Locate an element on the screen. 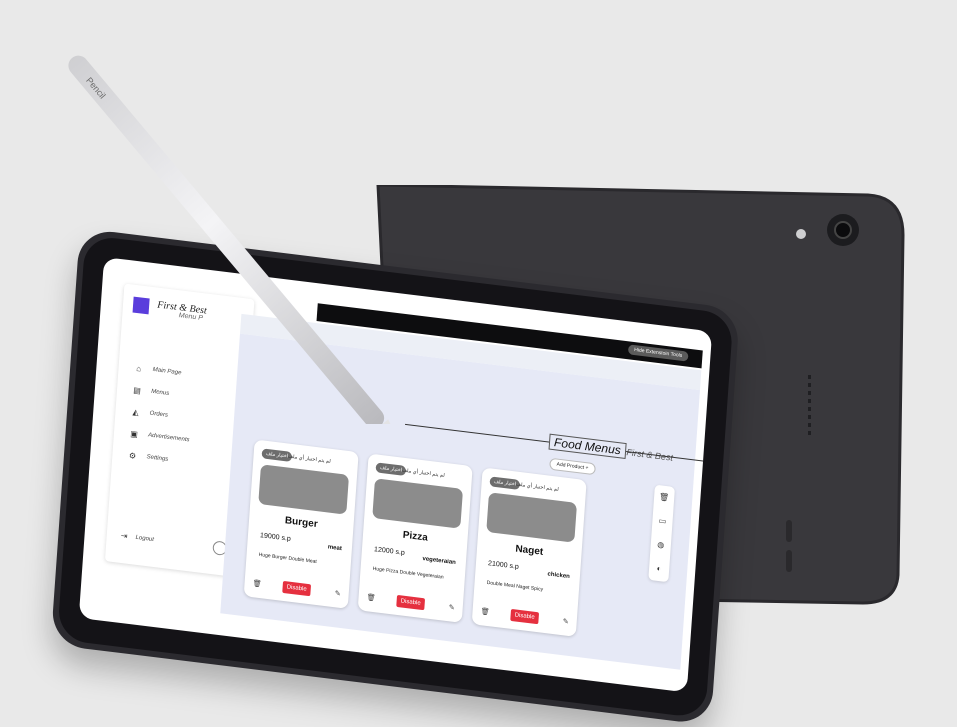  extension-tools-strip: 🗑 ▭ ◍ ◐ is located at coordinates (661, 533).